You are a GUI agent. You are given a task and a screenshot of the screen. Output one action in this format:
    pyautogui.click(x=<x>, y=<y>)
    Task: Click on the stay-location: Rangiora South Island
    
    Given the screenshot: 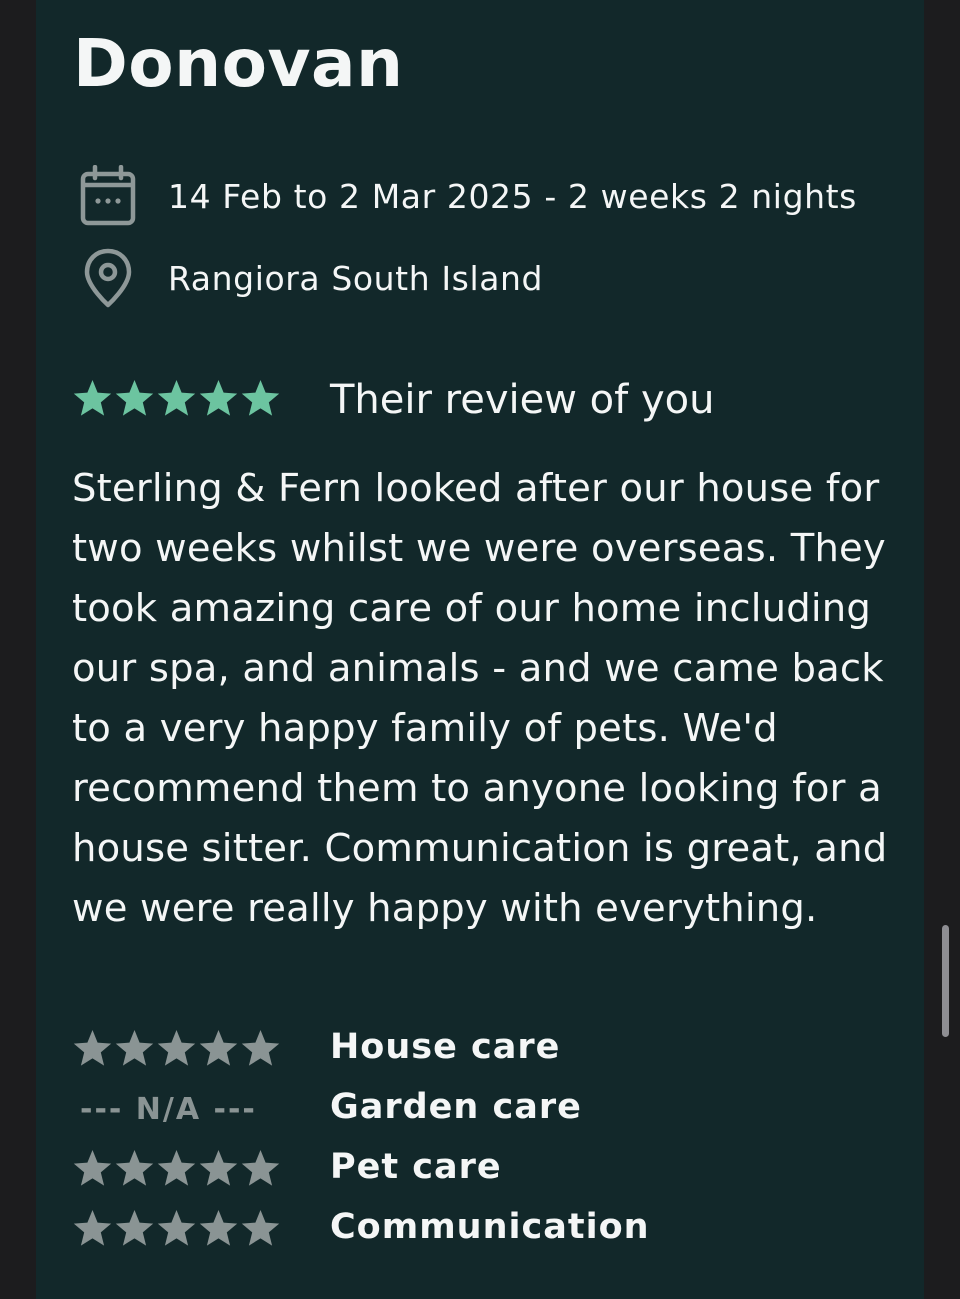 What is the action you would take?
    pyautogui.click(x=356, y=278)
    